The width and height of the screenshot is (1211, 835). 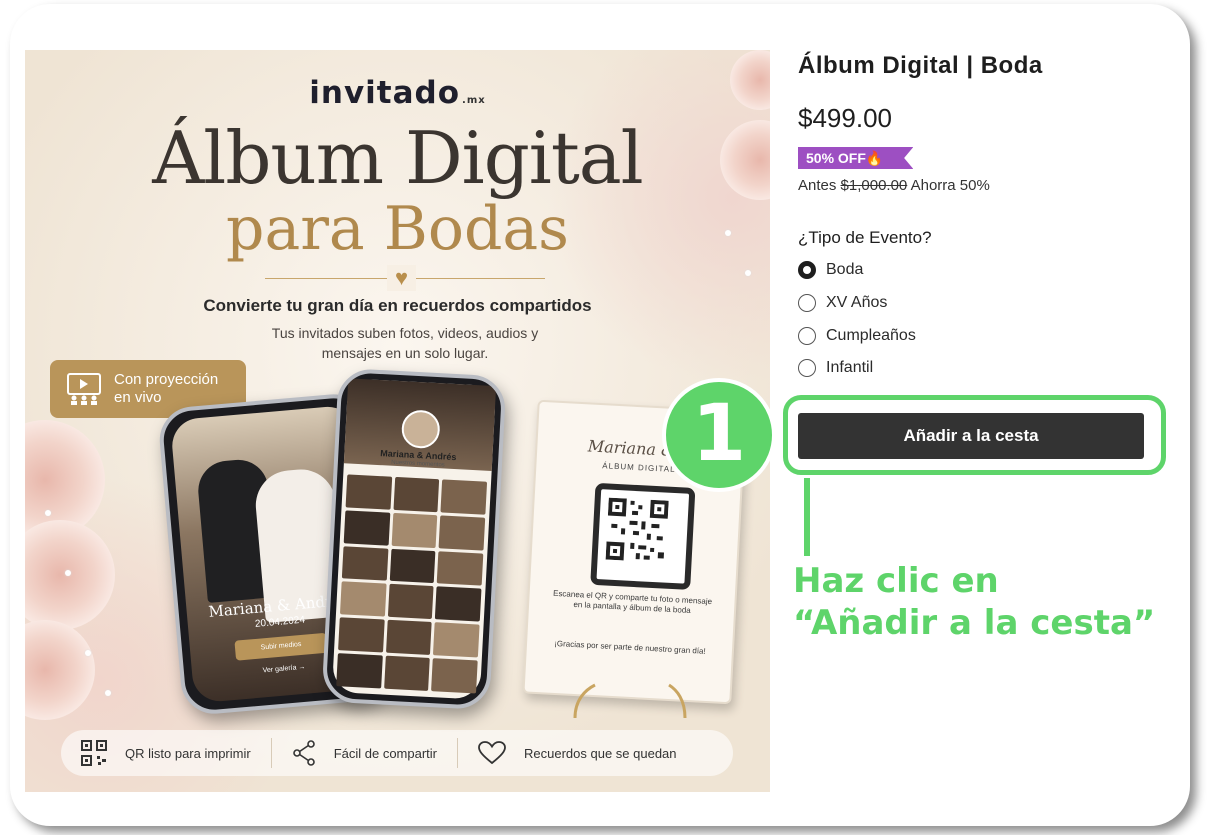 I want to click on event-option-boda: Boda, so click(x=830, y=270).